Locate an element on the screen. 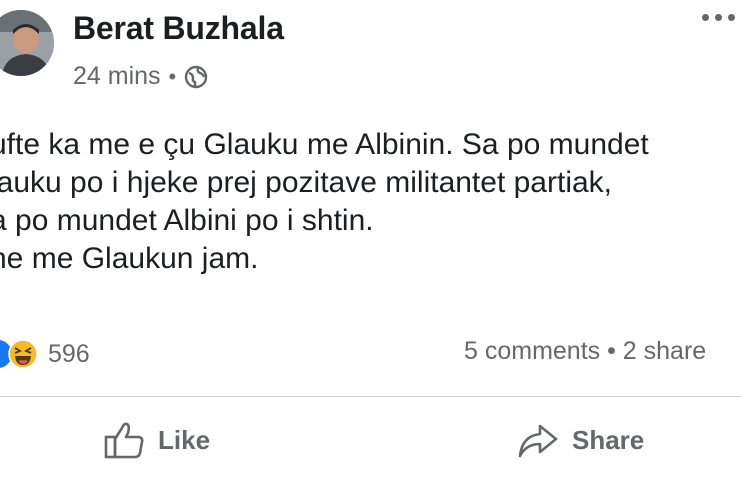  like-button: Like is located at coordinates (157, 440).